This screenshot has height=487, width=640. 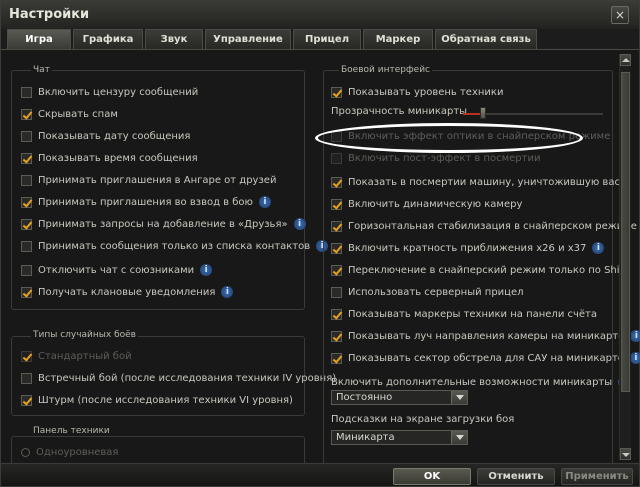 I want to click on option-label: Отключить чат с союзниками, so click(x=116, y=270).